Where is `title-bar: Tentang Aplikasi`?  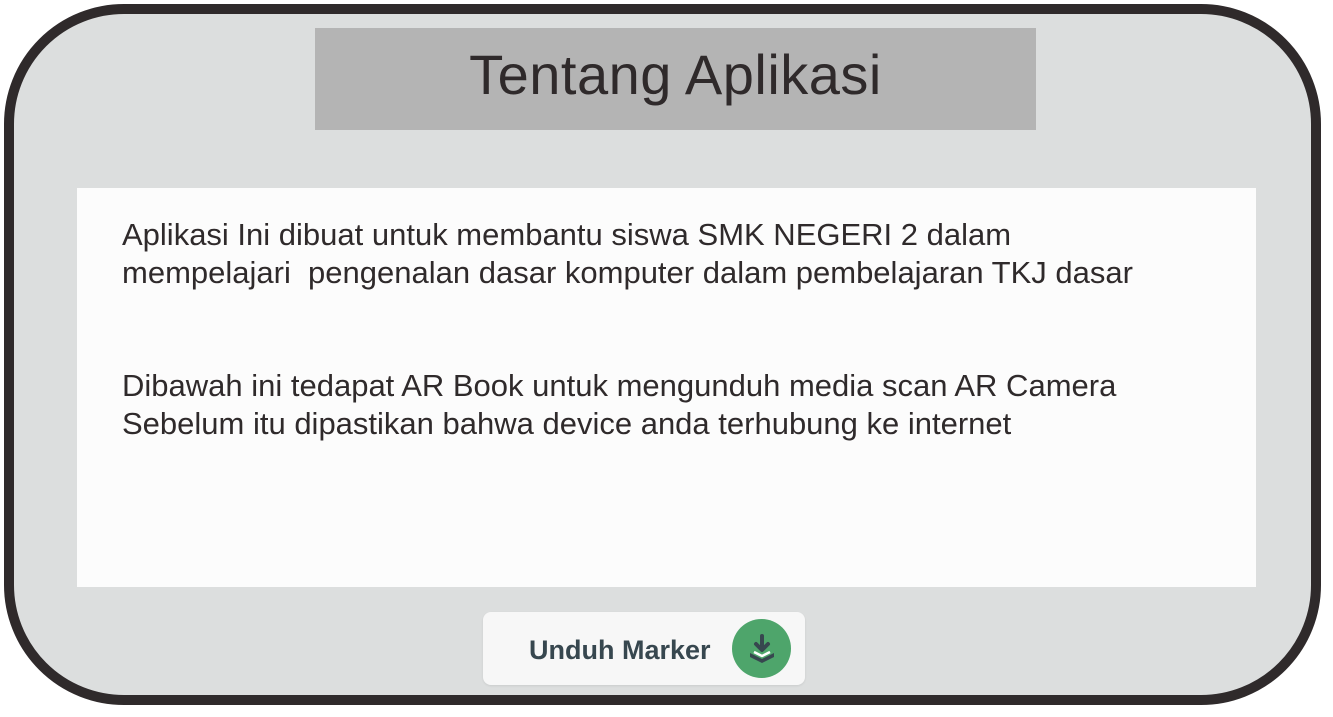
title-bar: Tentang Aplikasi is located at coordinates (675, 79).